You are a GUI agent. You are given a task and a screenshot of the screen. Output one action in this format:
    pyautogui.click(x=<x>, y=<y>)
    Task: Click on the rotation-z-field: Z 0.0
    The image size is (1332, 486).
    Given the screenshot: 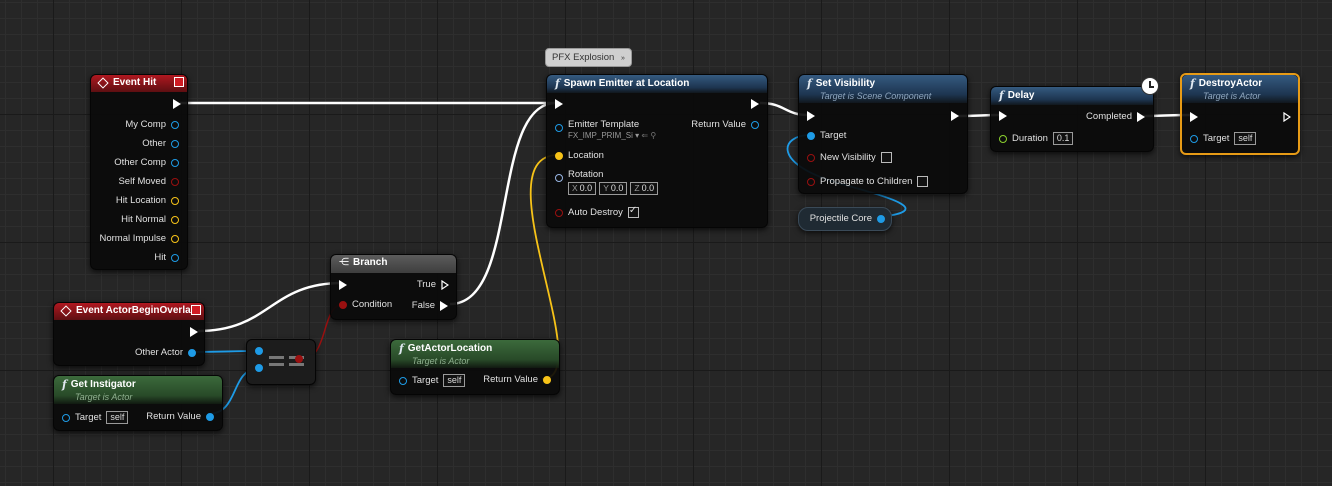 What is the action you would take?
    pyautogui.click(x=644, y=188)
    